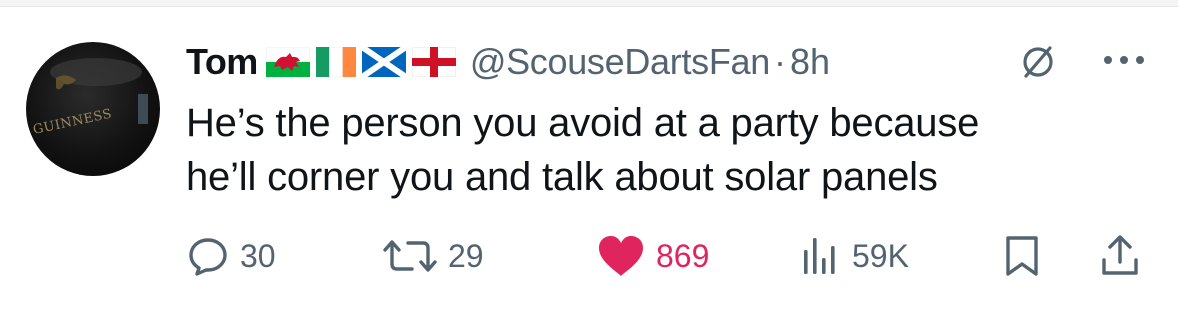 This screenshot has width=1178, height=319. Describe the element at coordinates (1124, 60) in the screenshot. I see `more-options-icon` at that location.